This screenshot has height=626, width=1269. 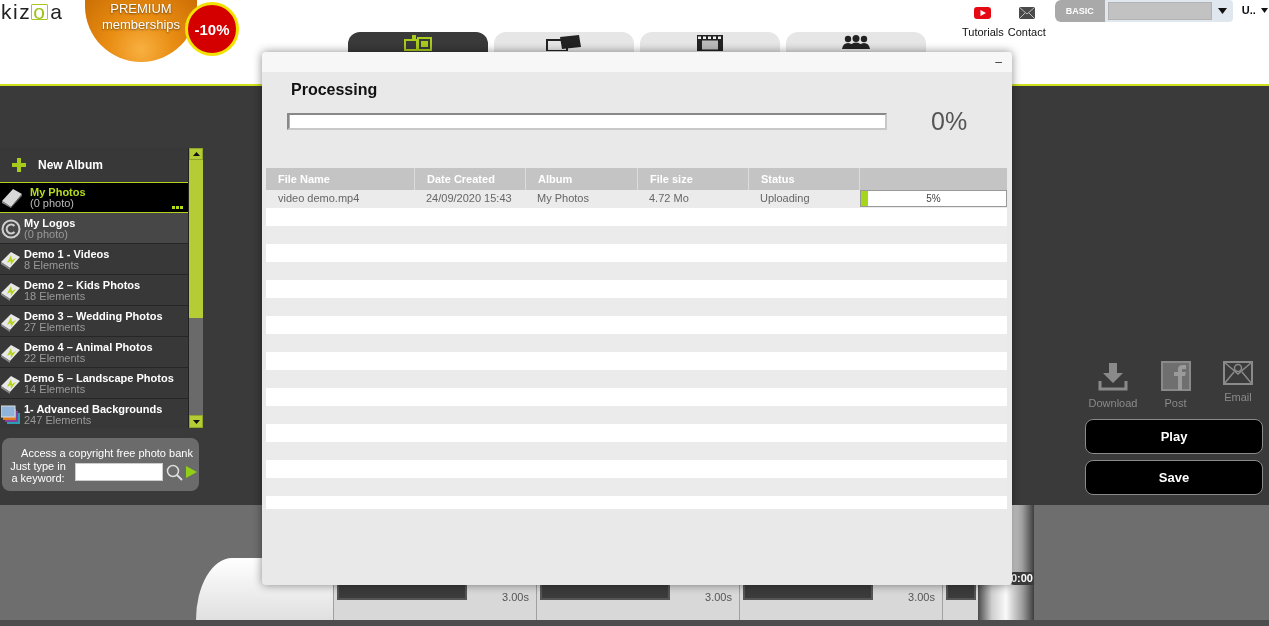 I want to click on keyword-label: Just type in a keyword:, so click(x=38, y=472).